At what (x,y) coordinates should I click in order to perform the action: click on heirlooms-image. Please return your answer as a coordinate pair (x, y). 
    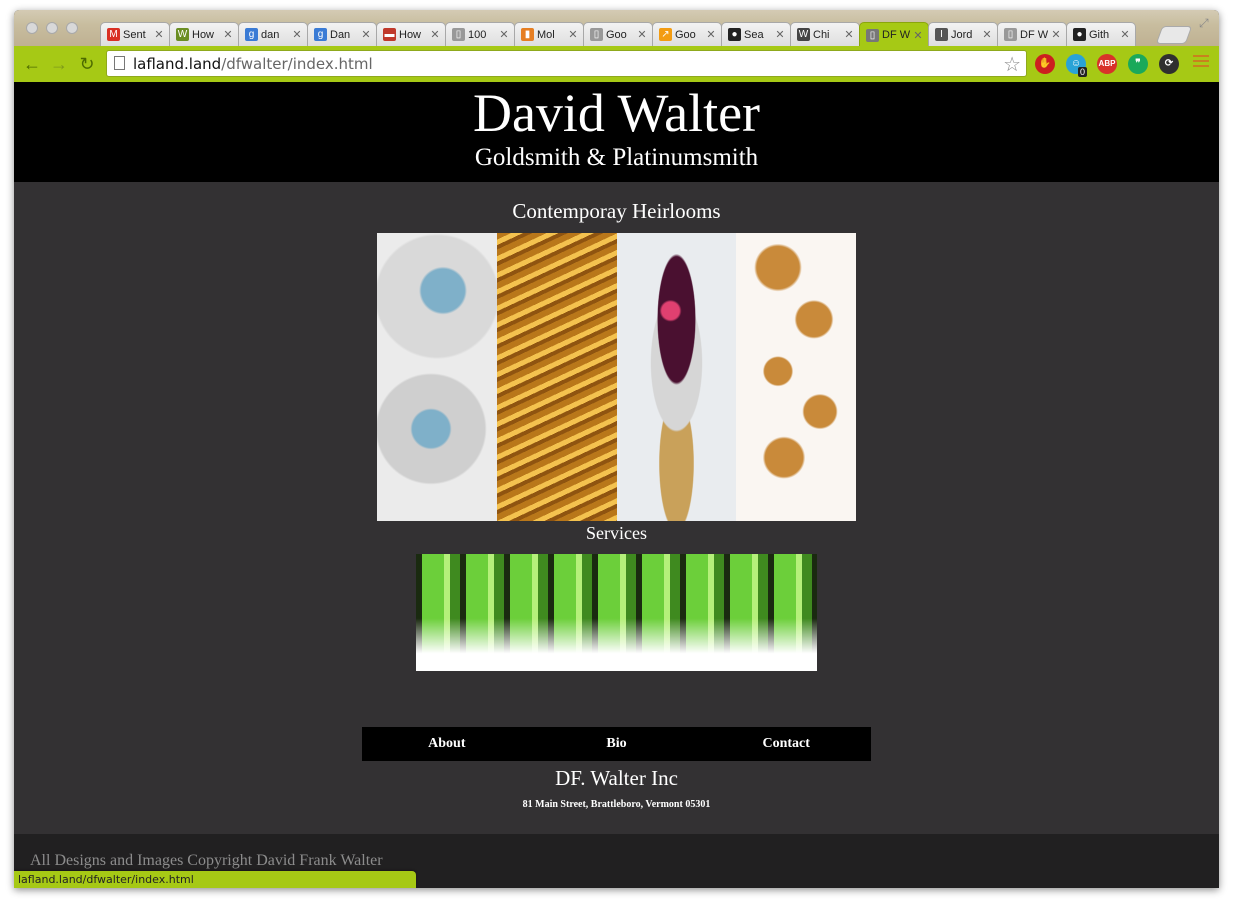
    Looking at the image, I should click on (616, 377).